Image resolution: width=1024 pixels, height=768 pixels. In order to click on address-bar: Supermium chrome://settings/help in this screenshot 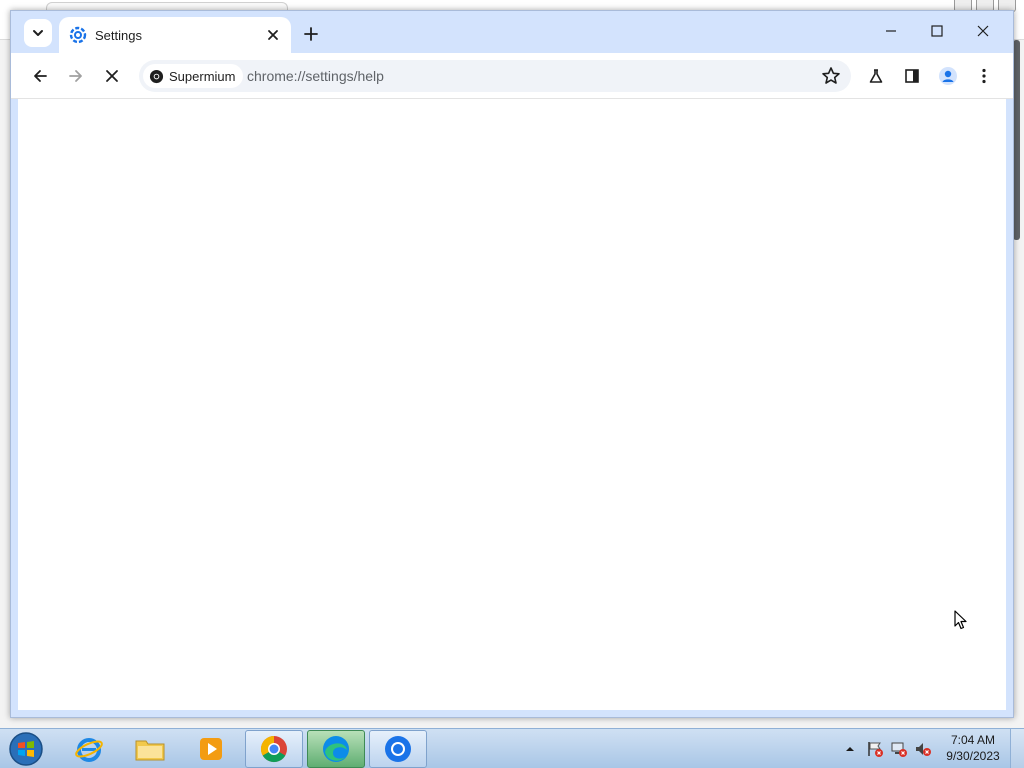, I will do `click(495, 76)`.